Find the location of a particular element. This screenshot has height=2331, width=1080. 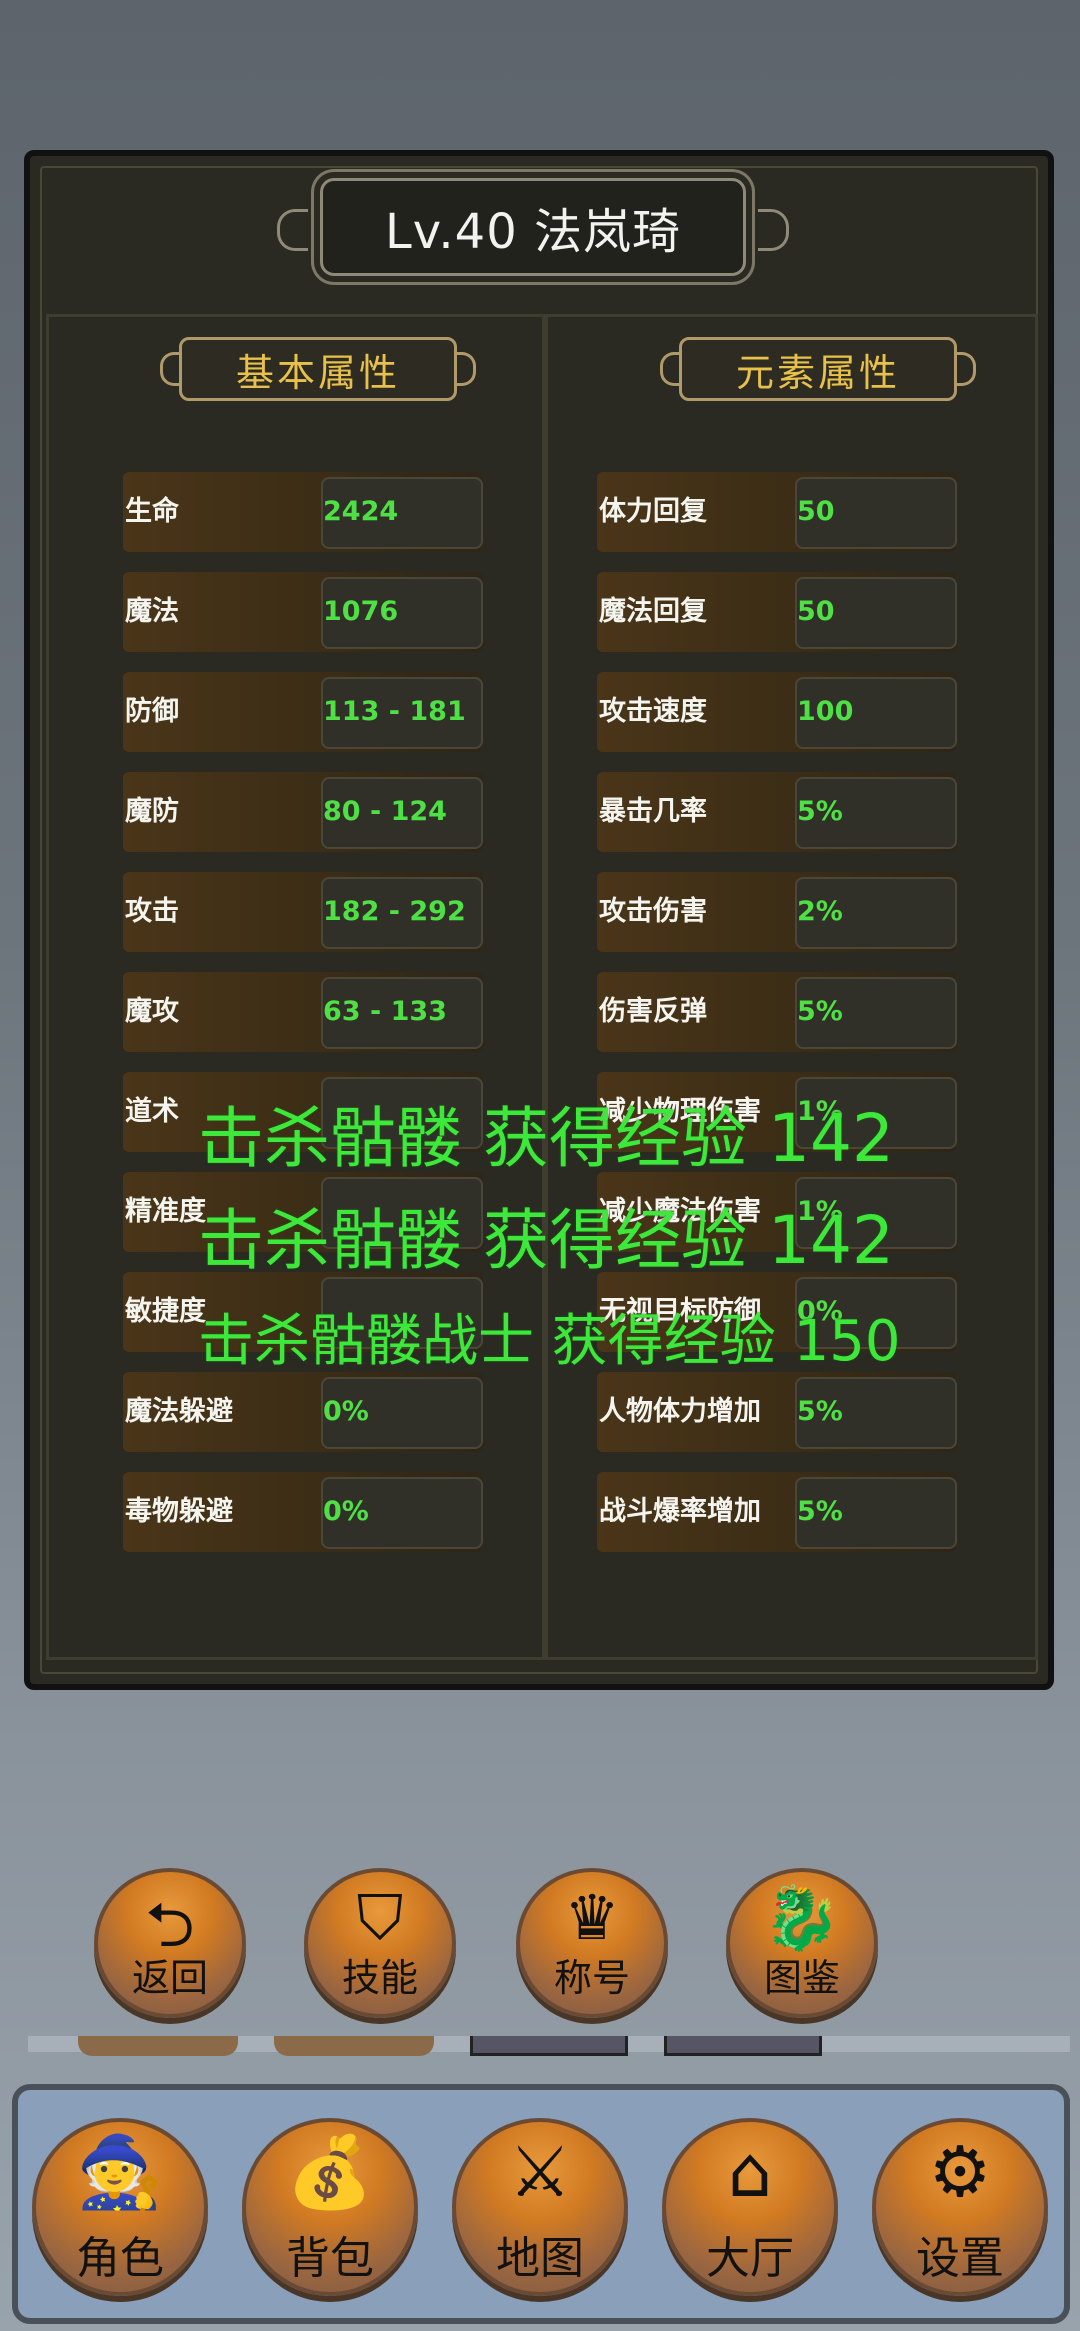

nav-button-0: 🧙 角色 is located at coordinates (120, 2207).